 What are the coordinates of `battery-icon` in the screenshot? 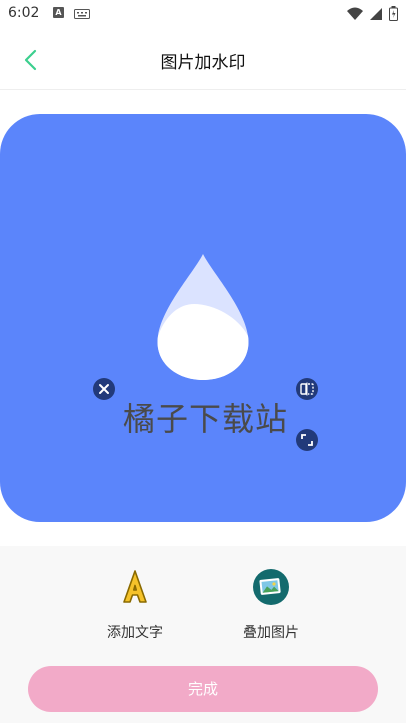 It's located at (393, 13).